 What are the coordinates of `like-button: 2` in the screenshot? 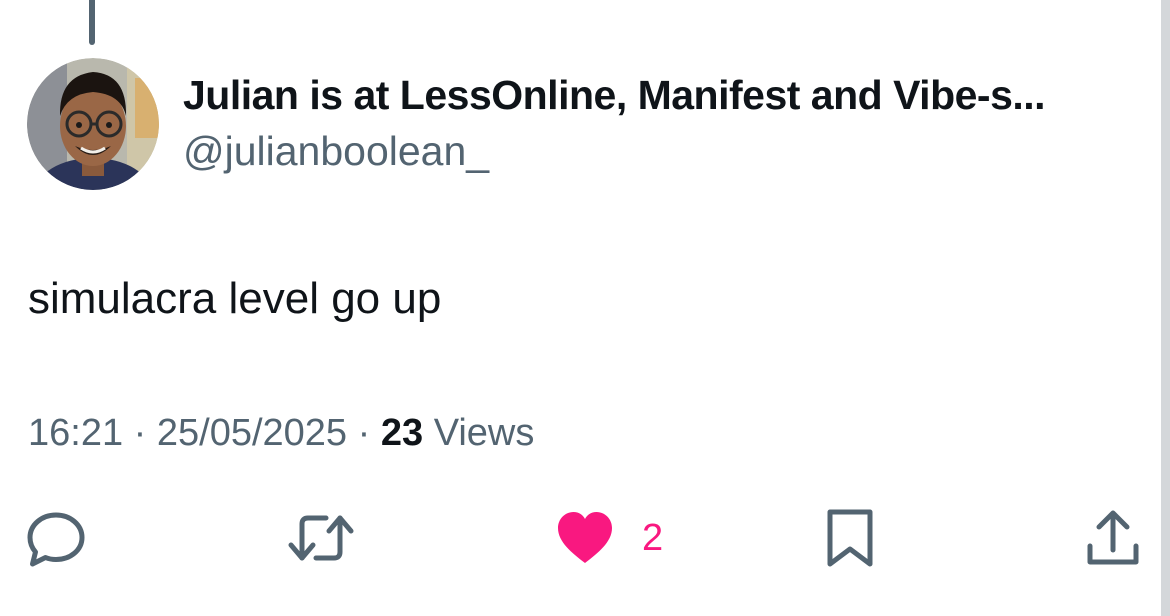 It's located at (609, 538).